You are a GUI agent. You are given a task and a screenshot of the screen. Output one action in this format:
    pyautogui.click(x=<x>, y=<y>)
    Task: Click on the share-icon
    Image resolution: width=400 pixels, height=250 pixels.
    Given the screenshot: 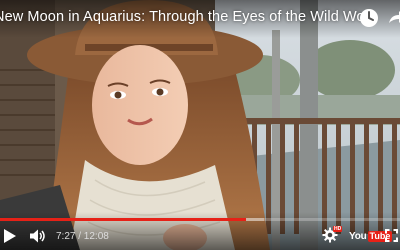 What is the action you would take?
    pyautogui.click(x=392, y=18)
    